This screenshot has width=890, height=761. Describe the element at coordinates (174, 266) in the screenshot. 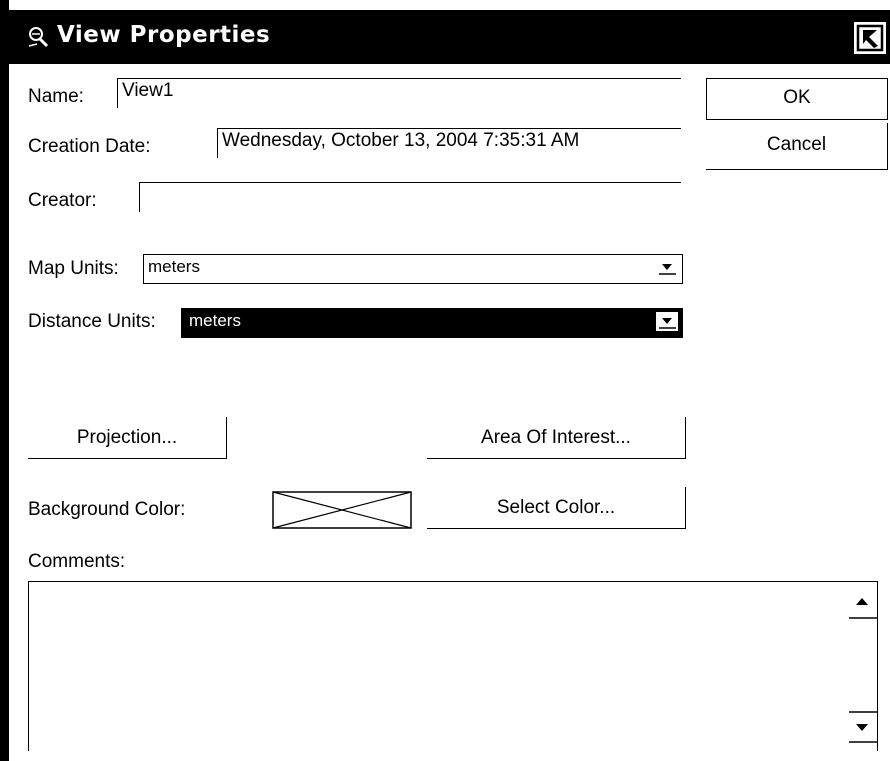

I see `map-units-value: meters` at that location.